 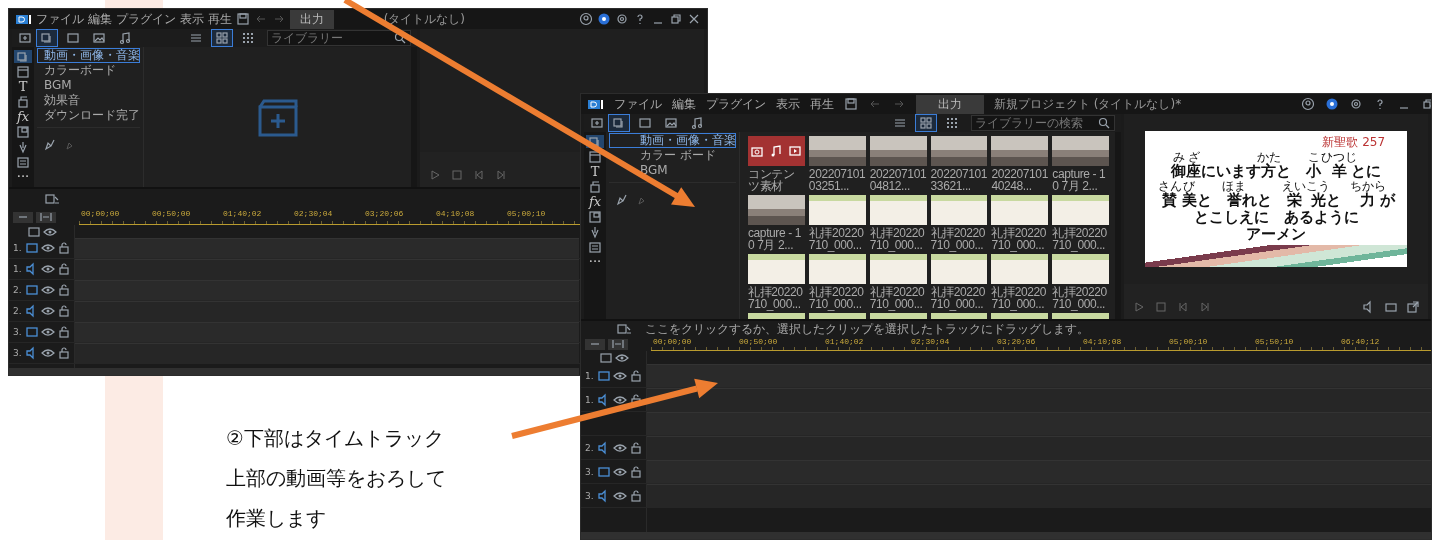 What do you see at coordinates (776, 151) in the screenshot?
I see `content-tile` at bounding box center [776, 151].